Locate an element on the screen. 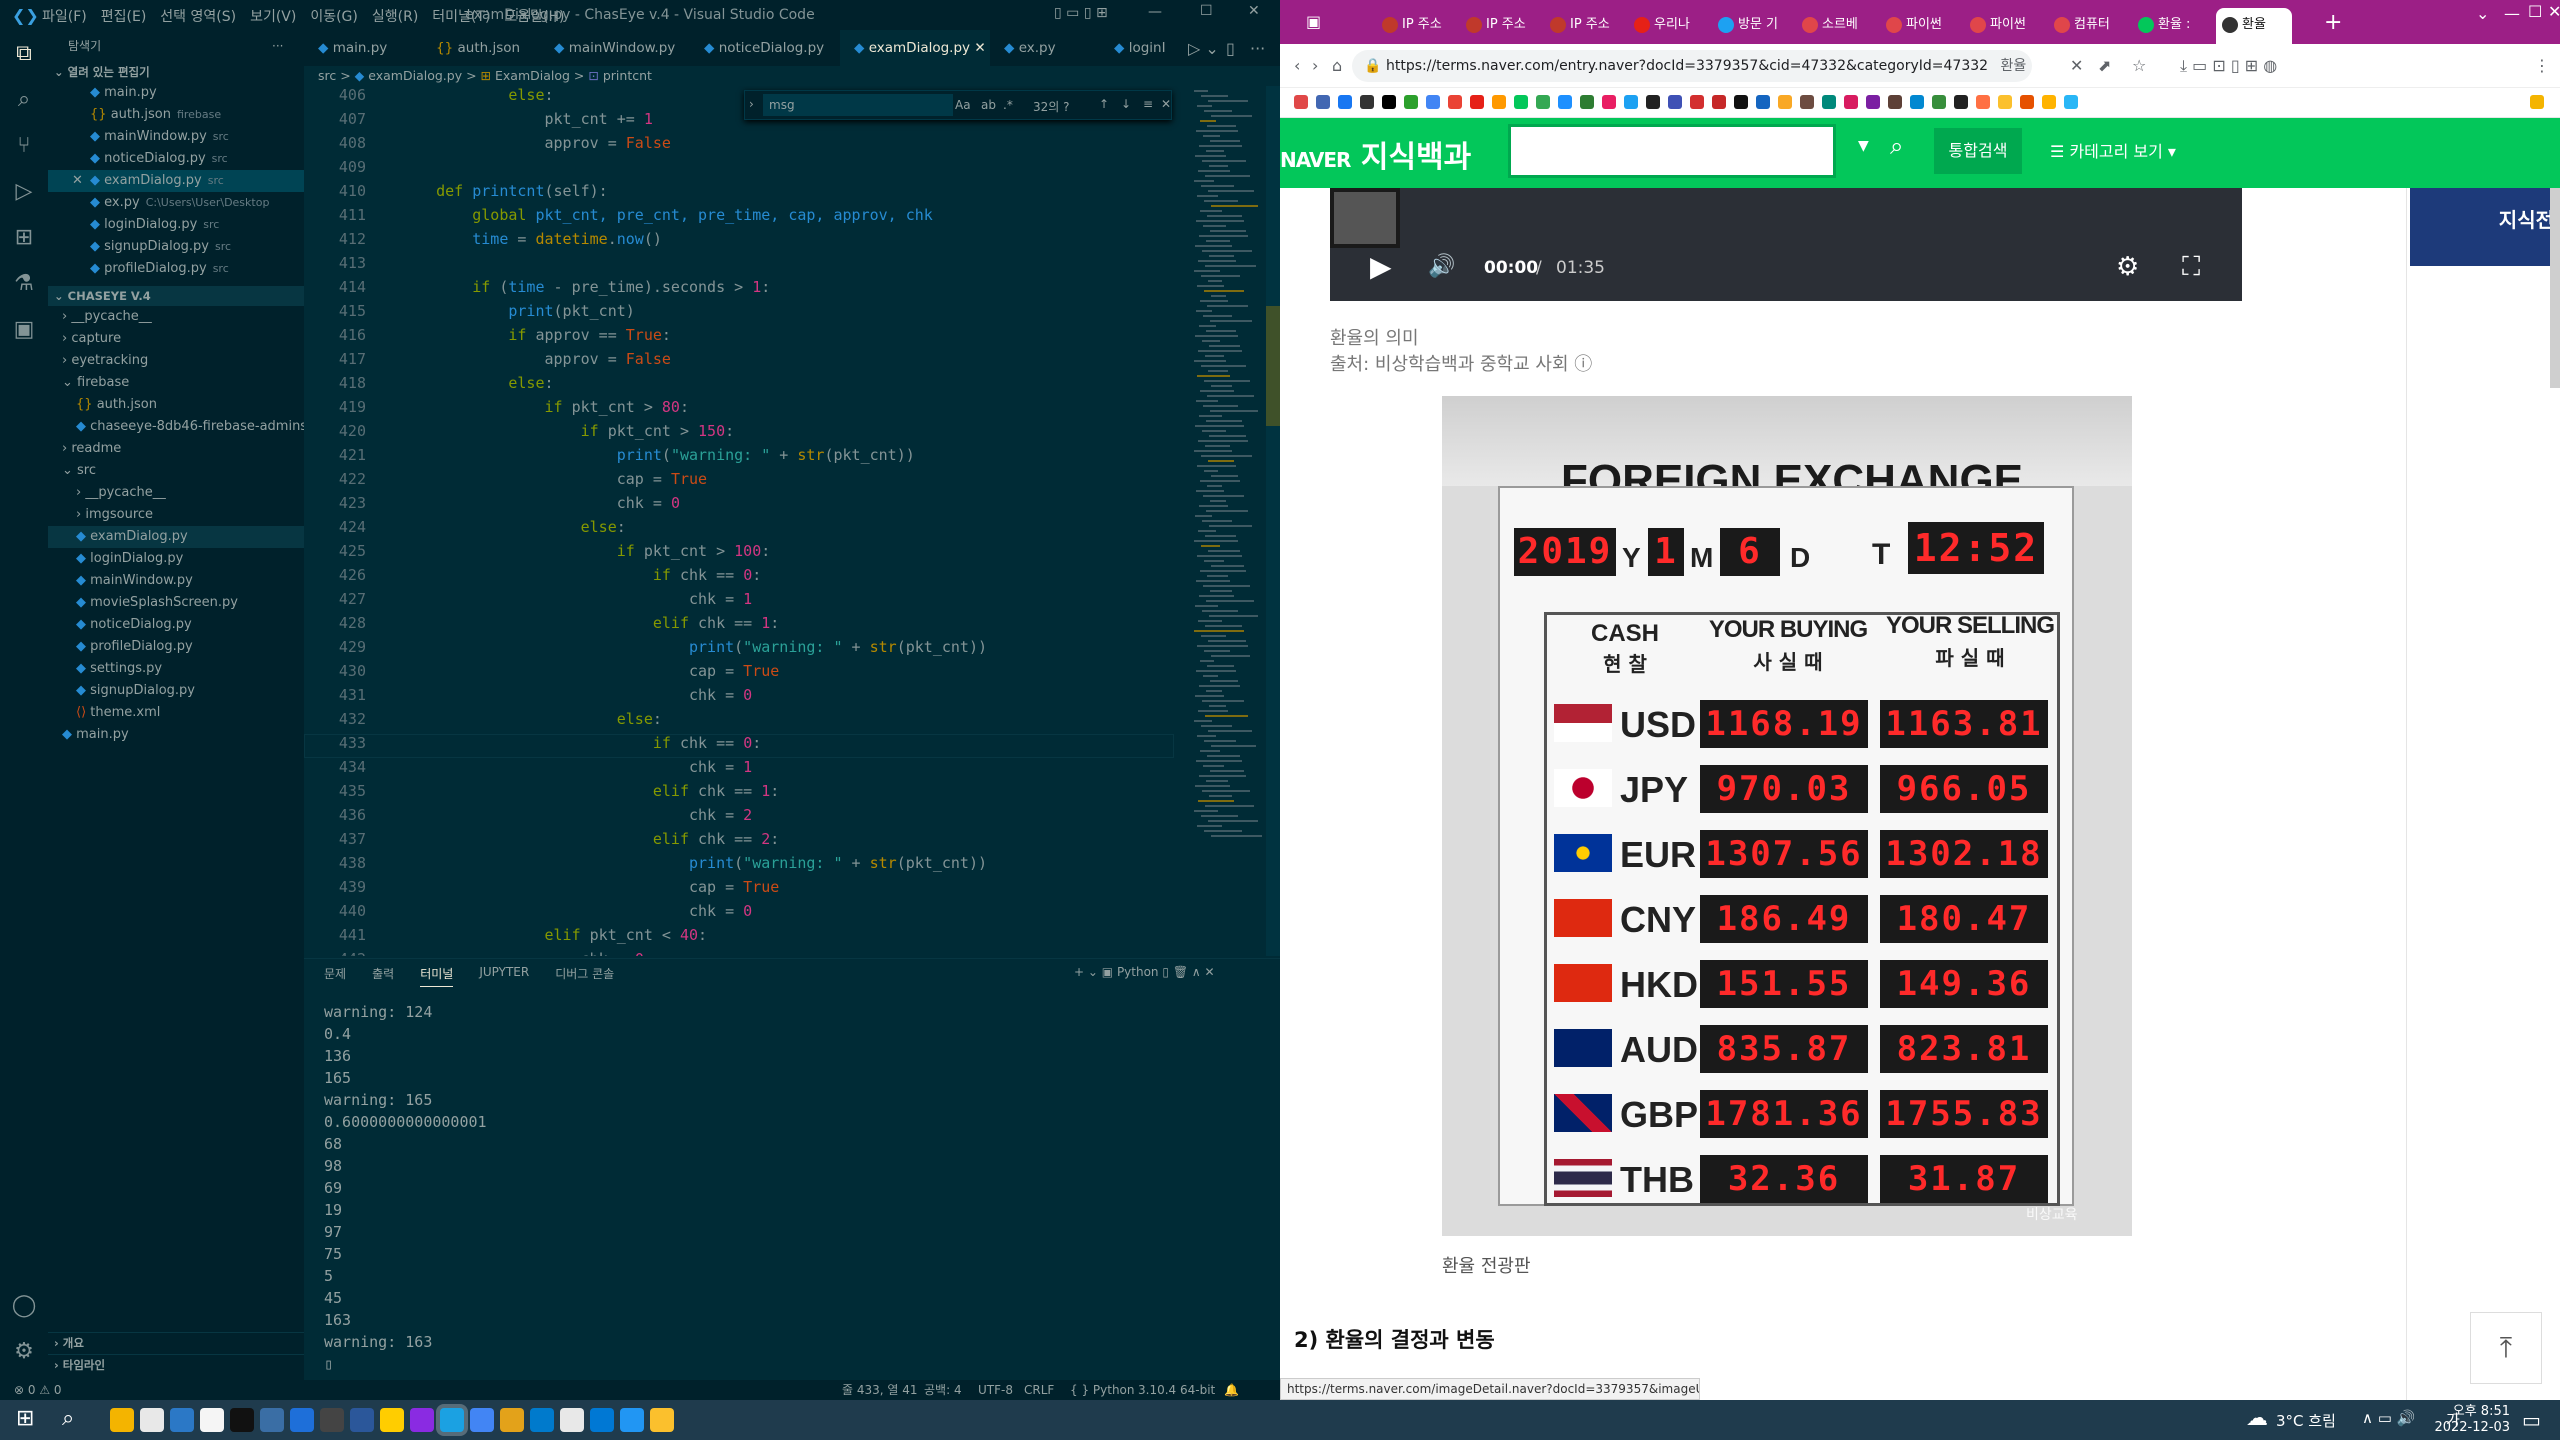  browser-more-icon: ⋮ is located at coordinates (2542, 65).